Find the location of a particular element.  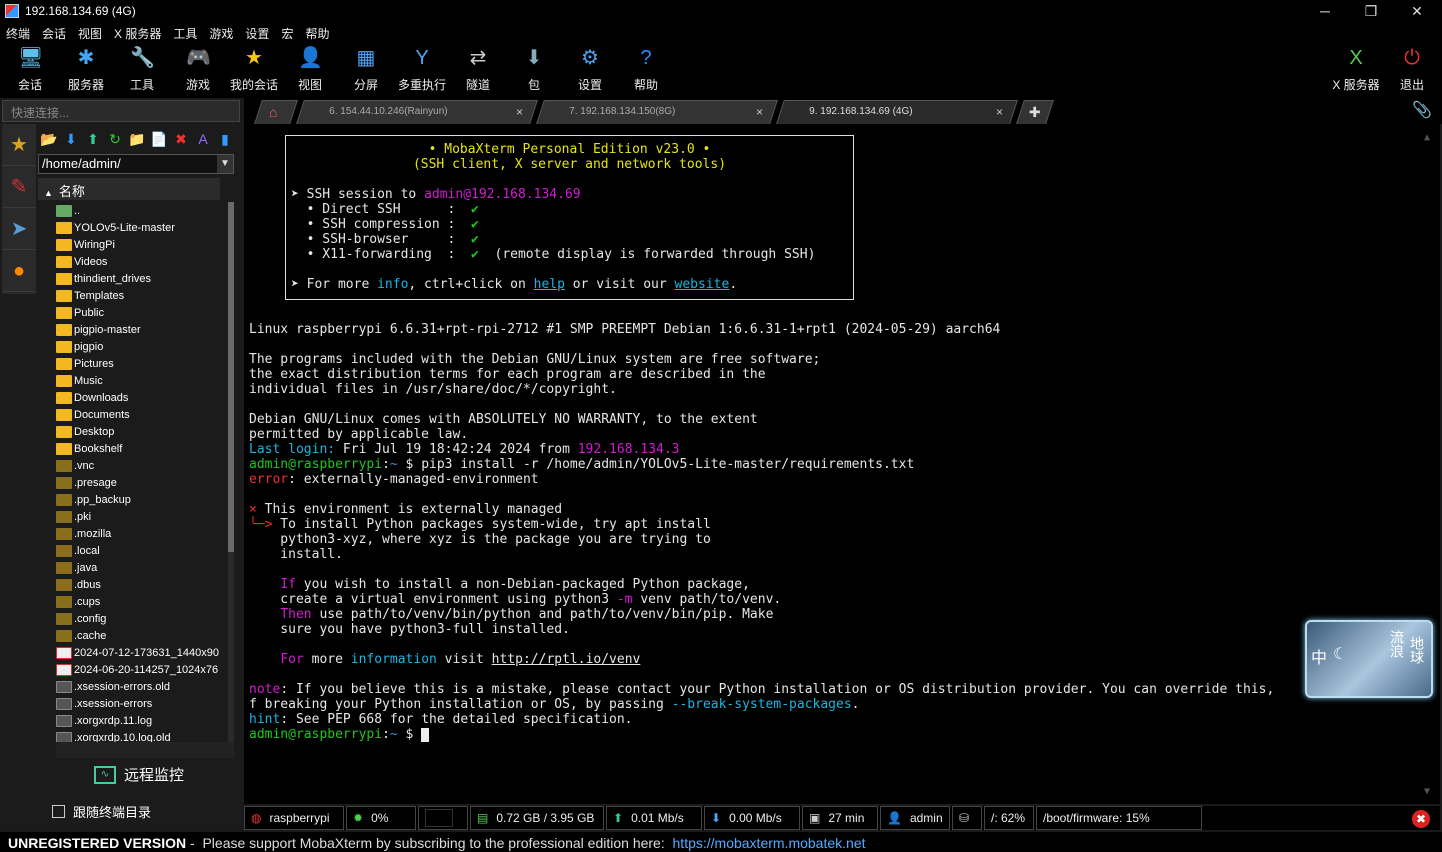

tools-icon: ✎ is located at coordinates (19, 187).